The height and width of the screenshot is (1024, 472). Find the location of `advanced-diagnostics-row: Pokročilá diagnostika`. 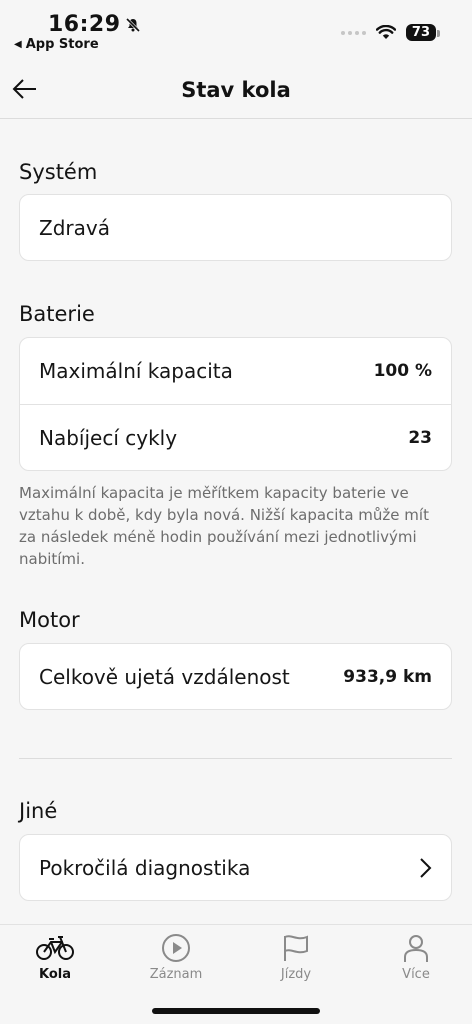

advanced-diagnostics-row: Pokročilá diagnostika is located at coordinates (235, 867).